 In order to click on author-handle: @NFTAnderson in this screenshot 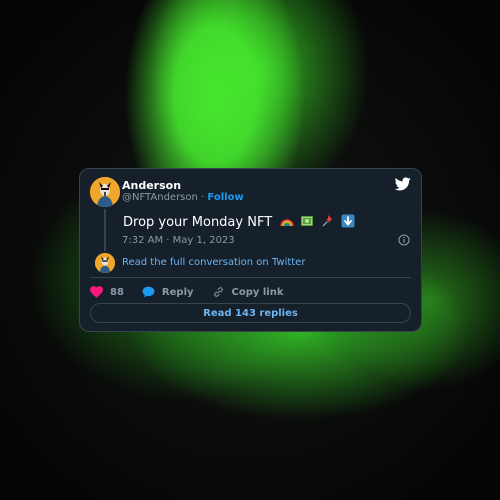, I will do `click(160, 197)`.